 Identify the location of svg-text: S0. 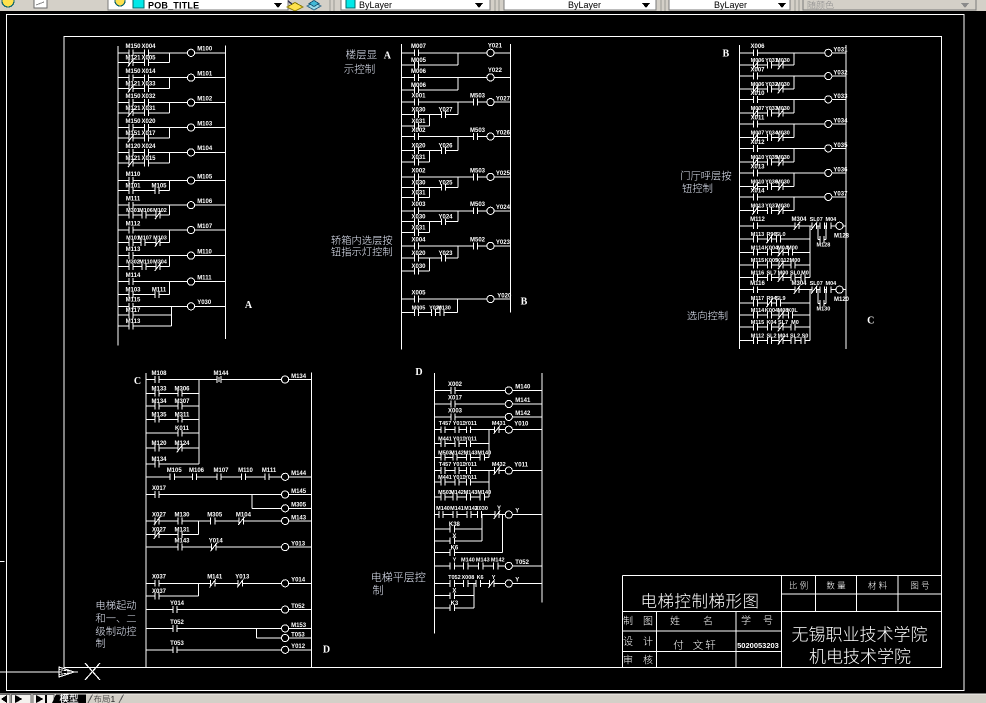
(805, 336).